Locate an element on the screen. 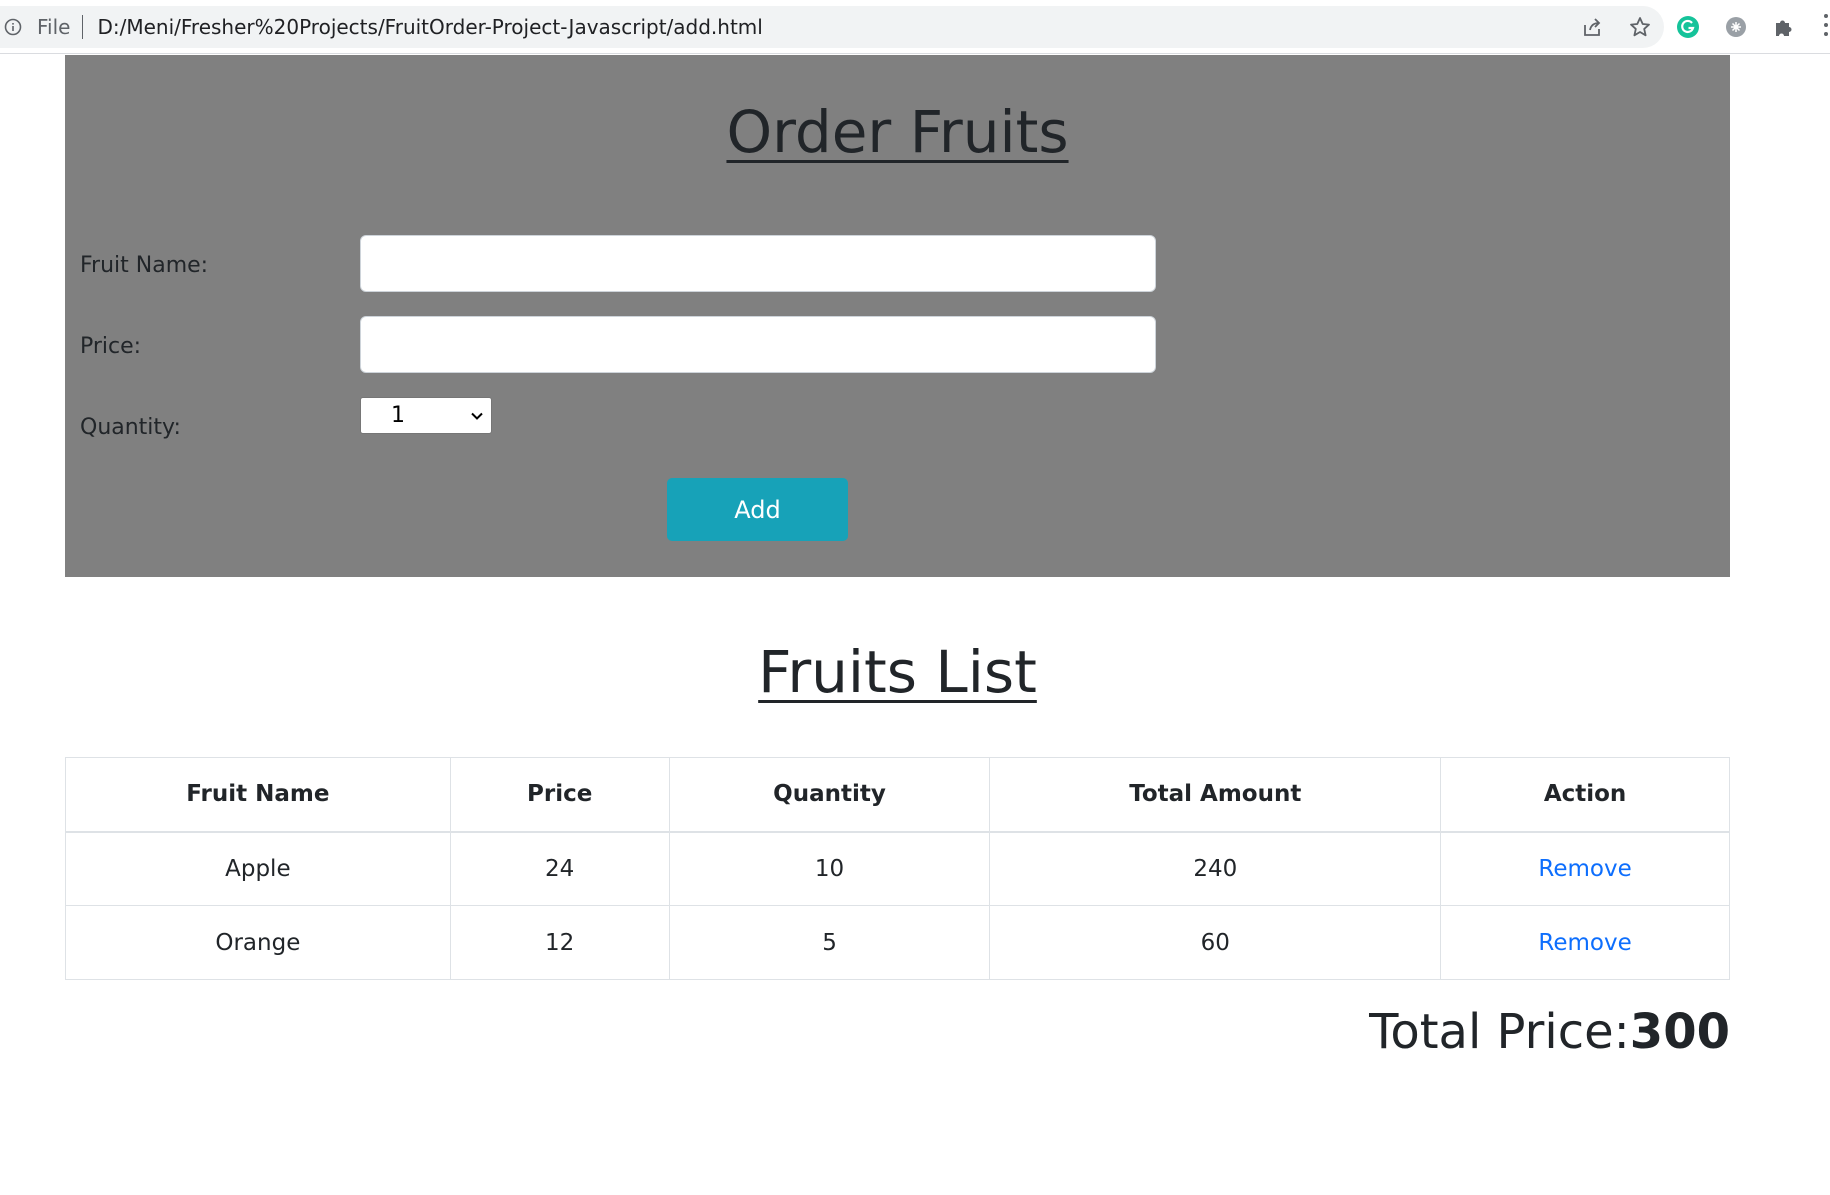 This screenshot has width=1830, height=1195. quantity-select: 1 is located at coordinates (426, 415).